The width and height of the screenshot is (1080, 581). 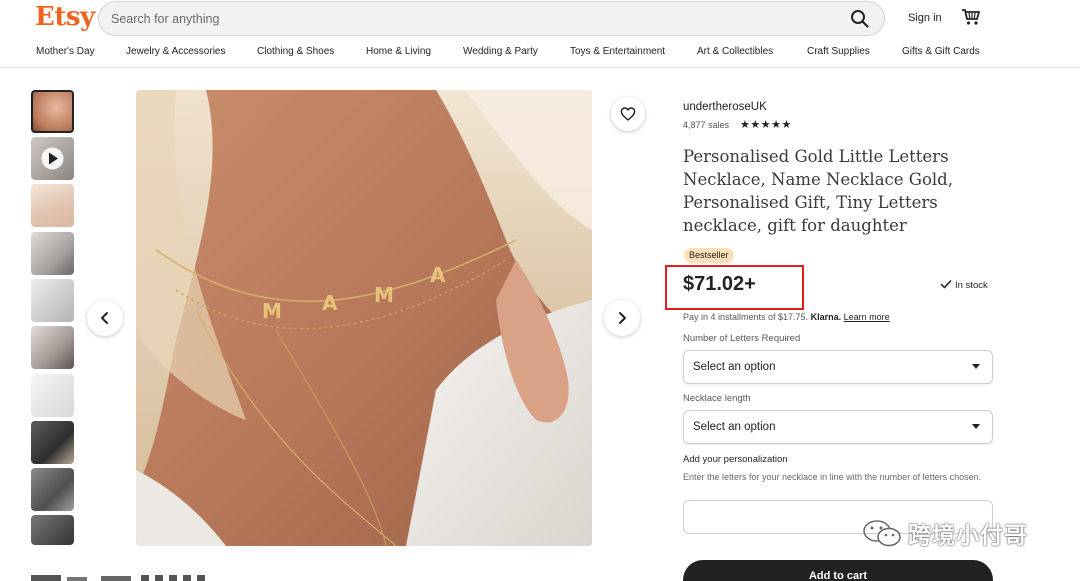 What do you see at coordinates (838, 427) in the screenshot?
I see `length-select: Select an option` at bounding box center [838, 427].